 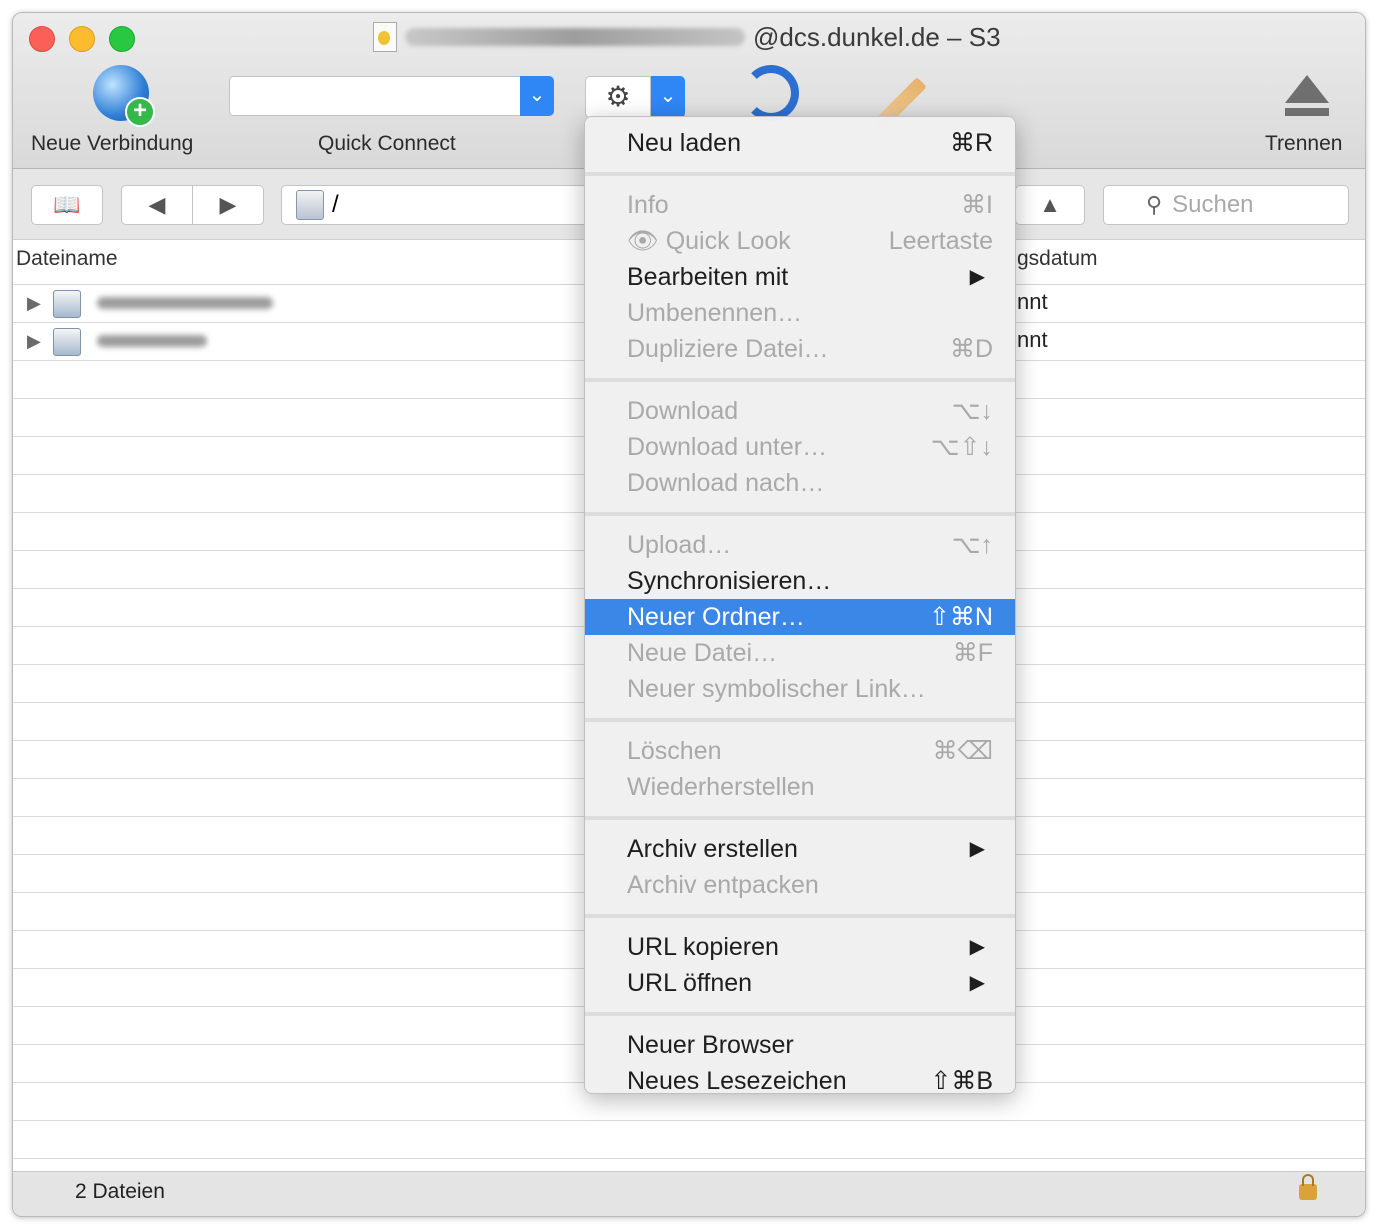 I want to click on lock-icon, so click(x=1308, y=1187).